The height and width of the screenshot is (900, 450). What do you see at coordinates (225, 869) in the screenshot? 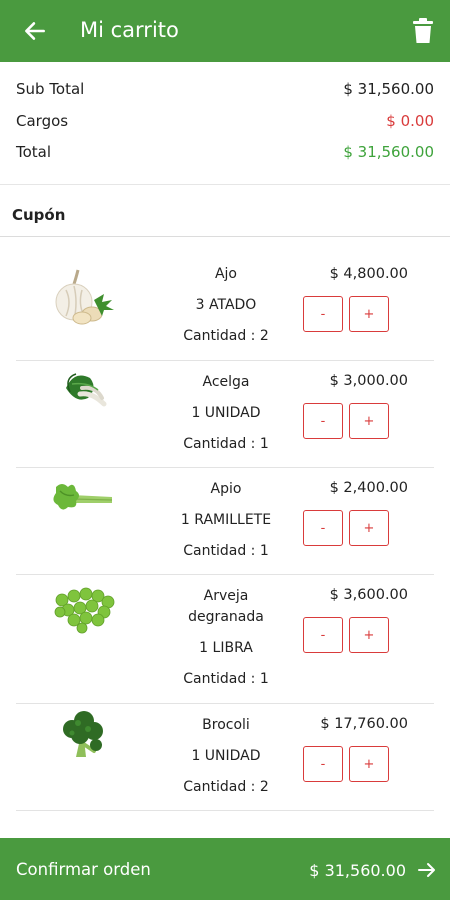
I see `confirm-order-bar: Confirmar orden $ 31,560.00` at bounding box center [225, 869].